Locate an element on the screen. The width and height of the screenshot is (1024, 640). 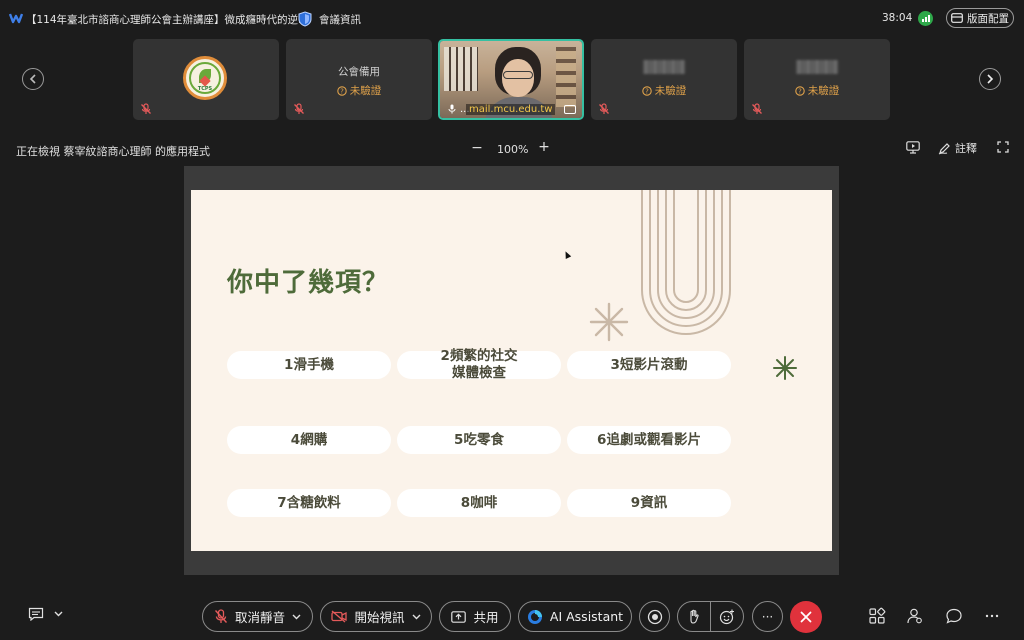
leave-meeting-button is located at coordinates (806, 617).